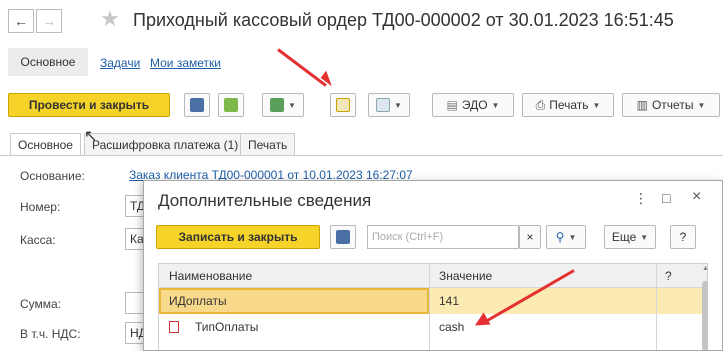  What do you see at coordinates (452, 105) in the screenshot?
I see `edo-icon: ▤` at bounding box center [452, 105].